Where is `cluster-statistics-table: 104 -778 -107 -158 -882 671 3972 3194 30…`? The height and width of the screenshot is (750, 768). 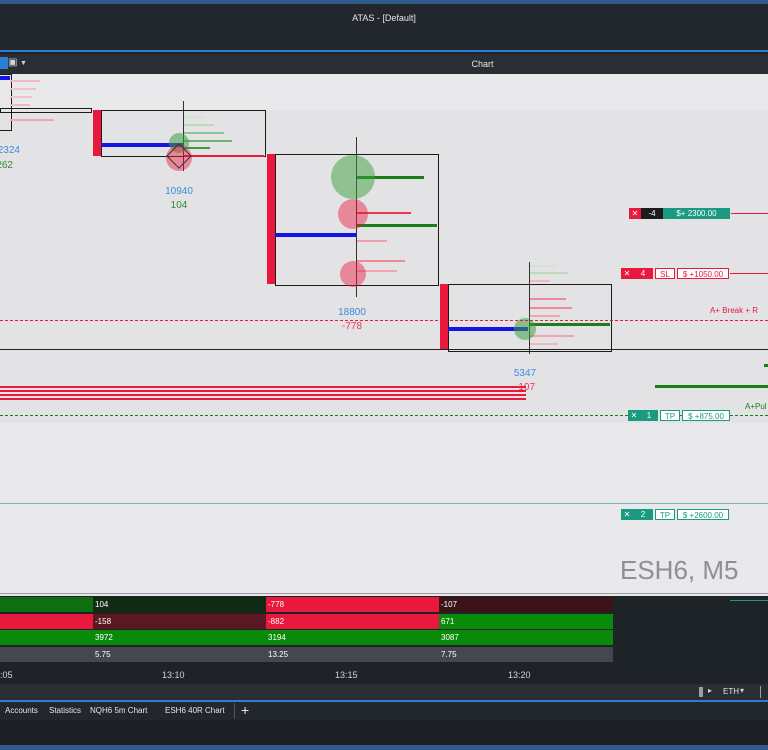 cluster-statistics-table: 104 -778 -107 -158 -882 671 3972 3194 30… is located at coordinates (306, 630).